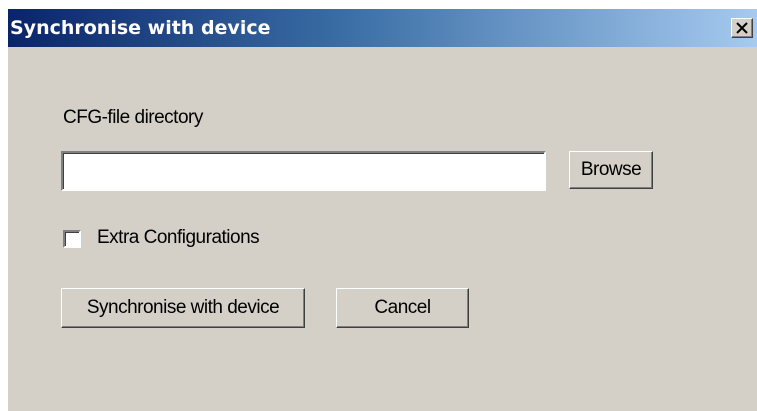  I want to click on close-icon, so click(742, 28).